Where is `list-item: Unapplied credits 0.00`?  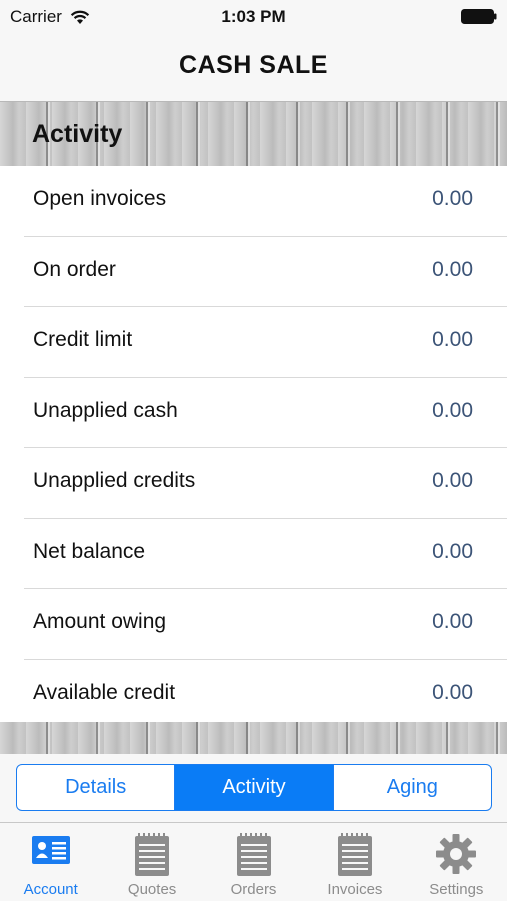
list-item: Unapplied credits 0.00 is located at coordinates (265, 483).